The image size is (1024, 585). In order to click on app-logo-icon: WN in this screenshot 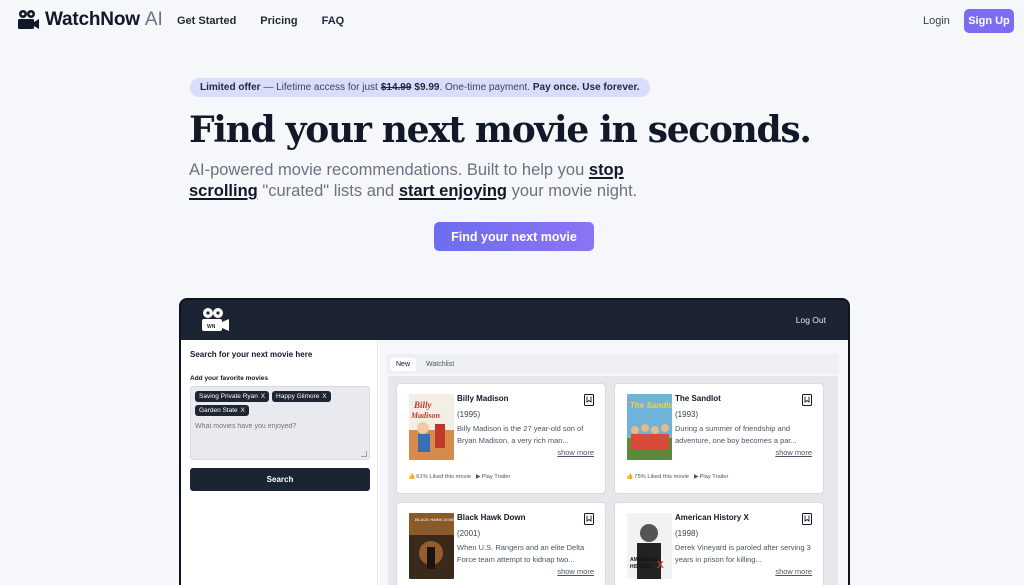, I will do `click(215, 319)`.